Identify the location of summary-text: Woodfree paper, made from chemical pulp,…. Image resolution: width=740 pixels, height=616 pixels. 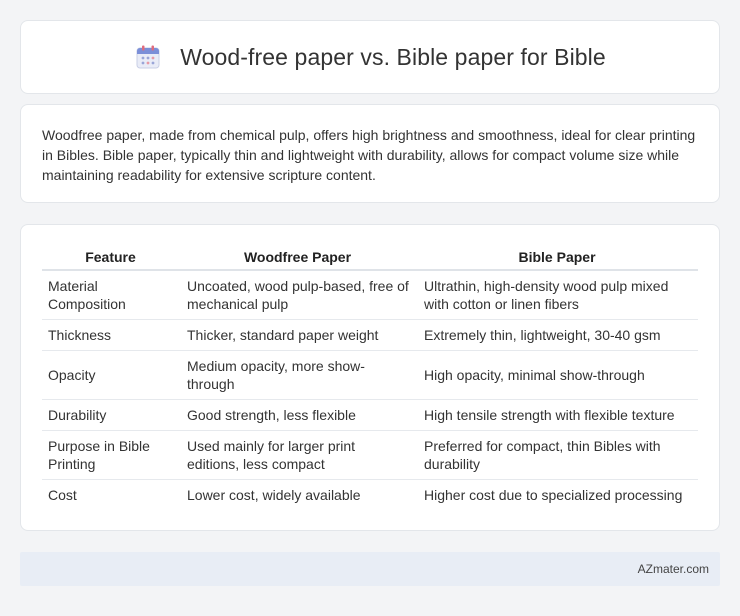
(369, 155).